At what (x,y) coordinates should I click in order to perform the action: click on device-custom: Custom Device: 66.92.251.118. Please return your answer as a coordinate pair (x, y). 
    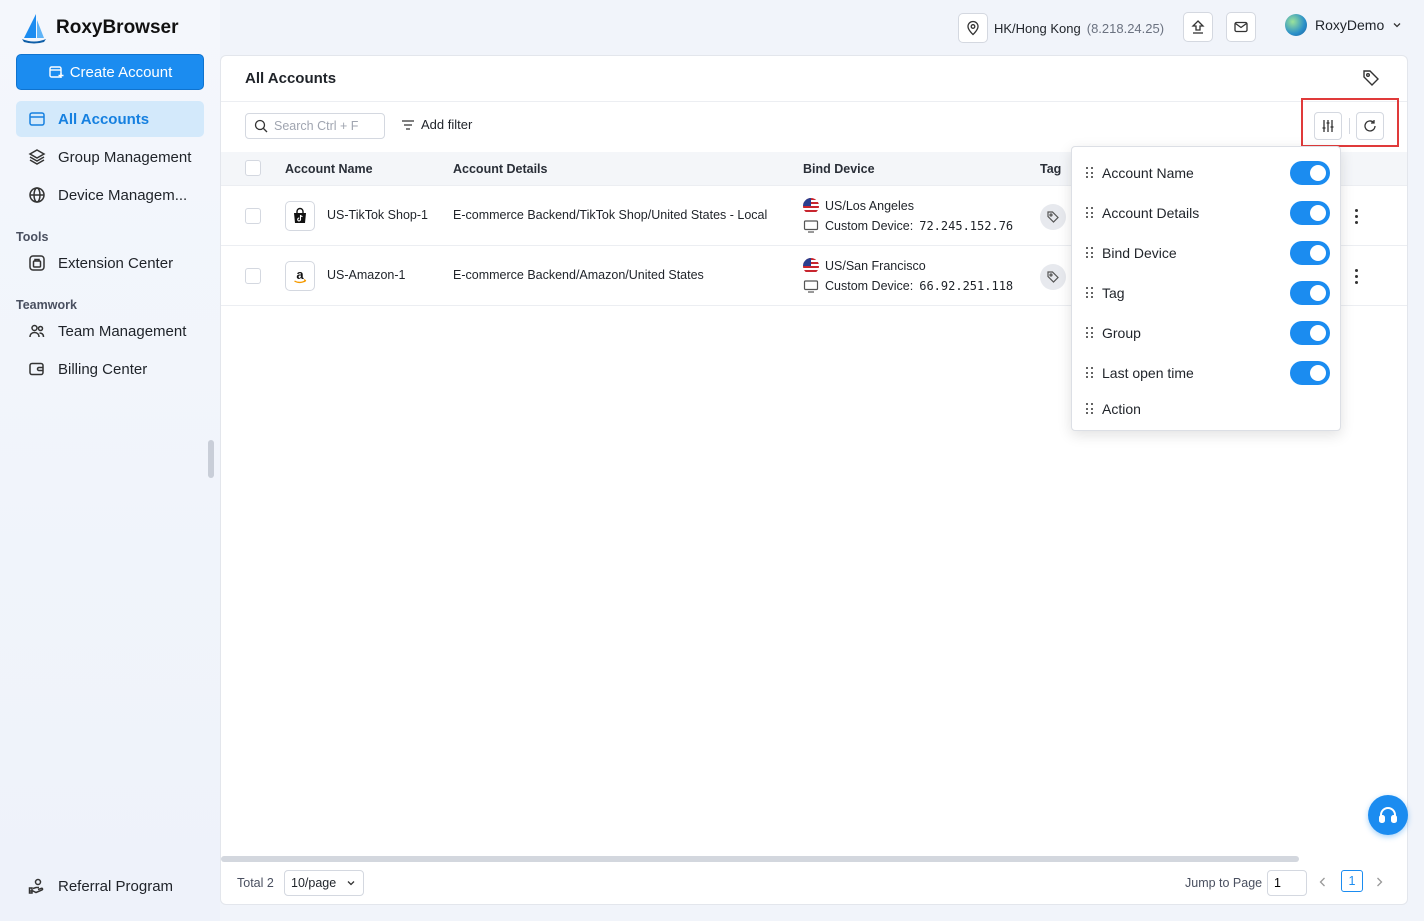
    Looking at the image, I should click on (908, 286).